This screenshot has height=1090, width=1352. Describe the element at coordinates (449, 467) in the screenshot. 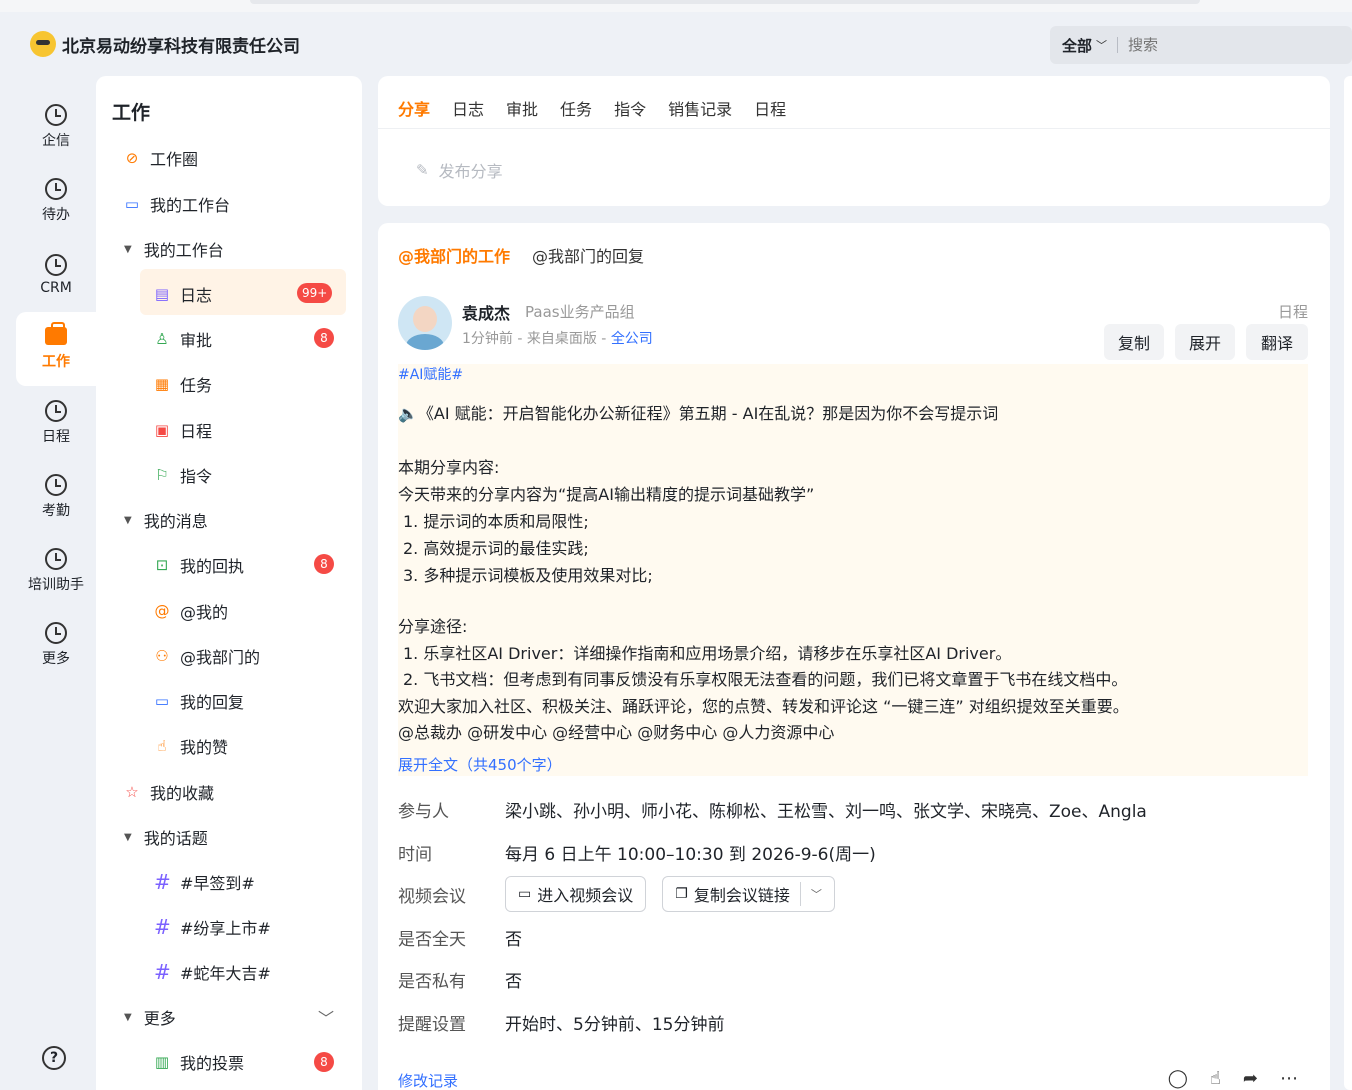

I see `content-line: 本期分享内容:` at that location.